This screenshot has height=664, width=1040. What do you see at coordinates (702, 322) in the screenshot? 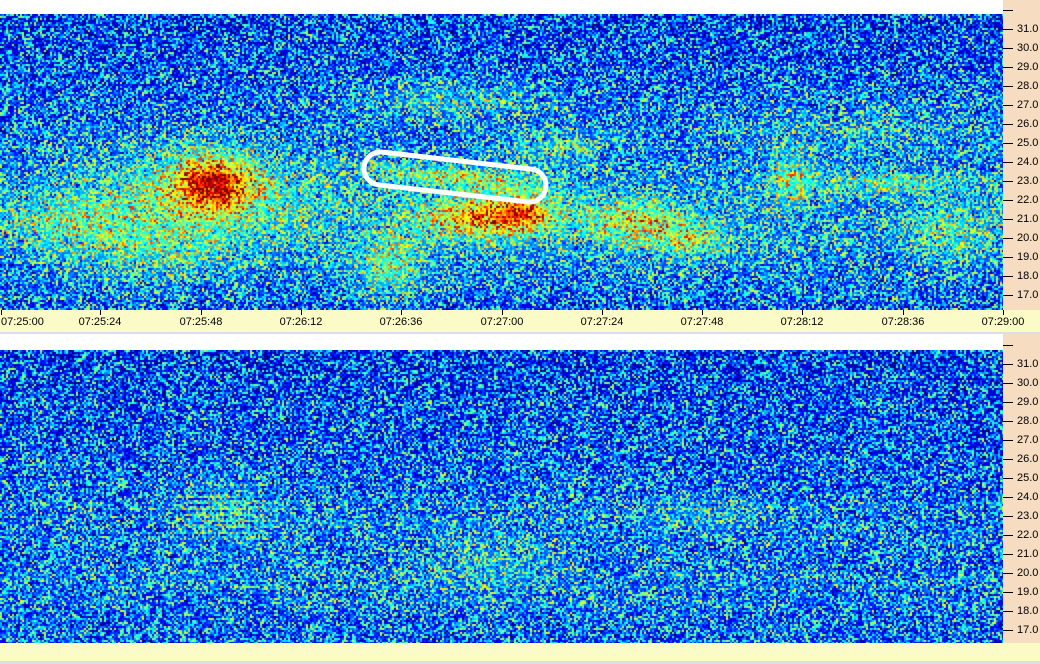
I see `time-tick-label: 07:27:48` at bounding box center [702, 322].